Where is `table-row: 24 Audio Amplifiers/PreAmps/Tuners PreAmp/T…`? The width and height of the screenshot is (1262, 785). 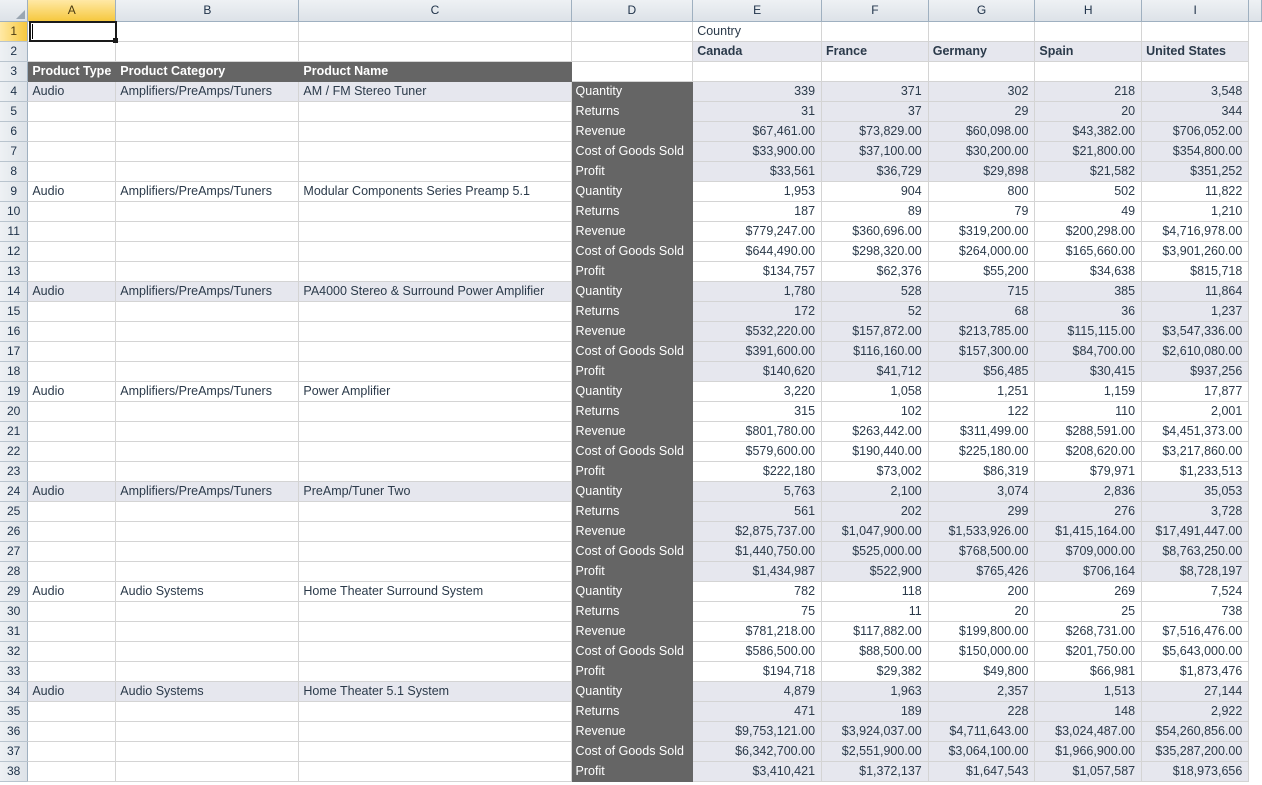 table-row: 24 Audio Amplifiers/PreAmps/Tuners PreAmp/T… is located at coordinates (631, 491).